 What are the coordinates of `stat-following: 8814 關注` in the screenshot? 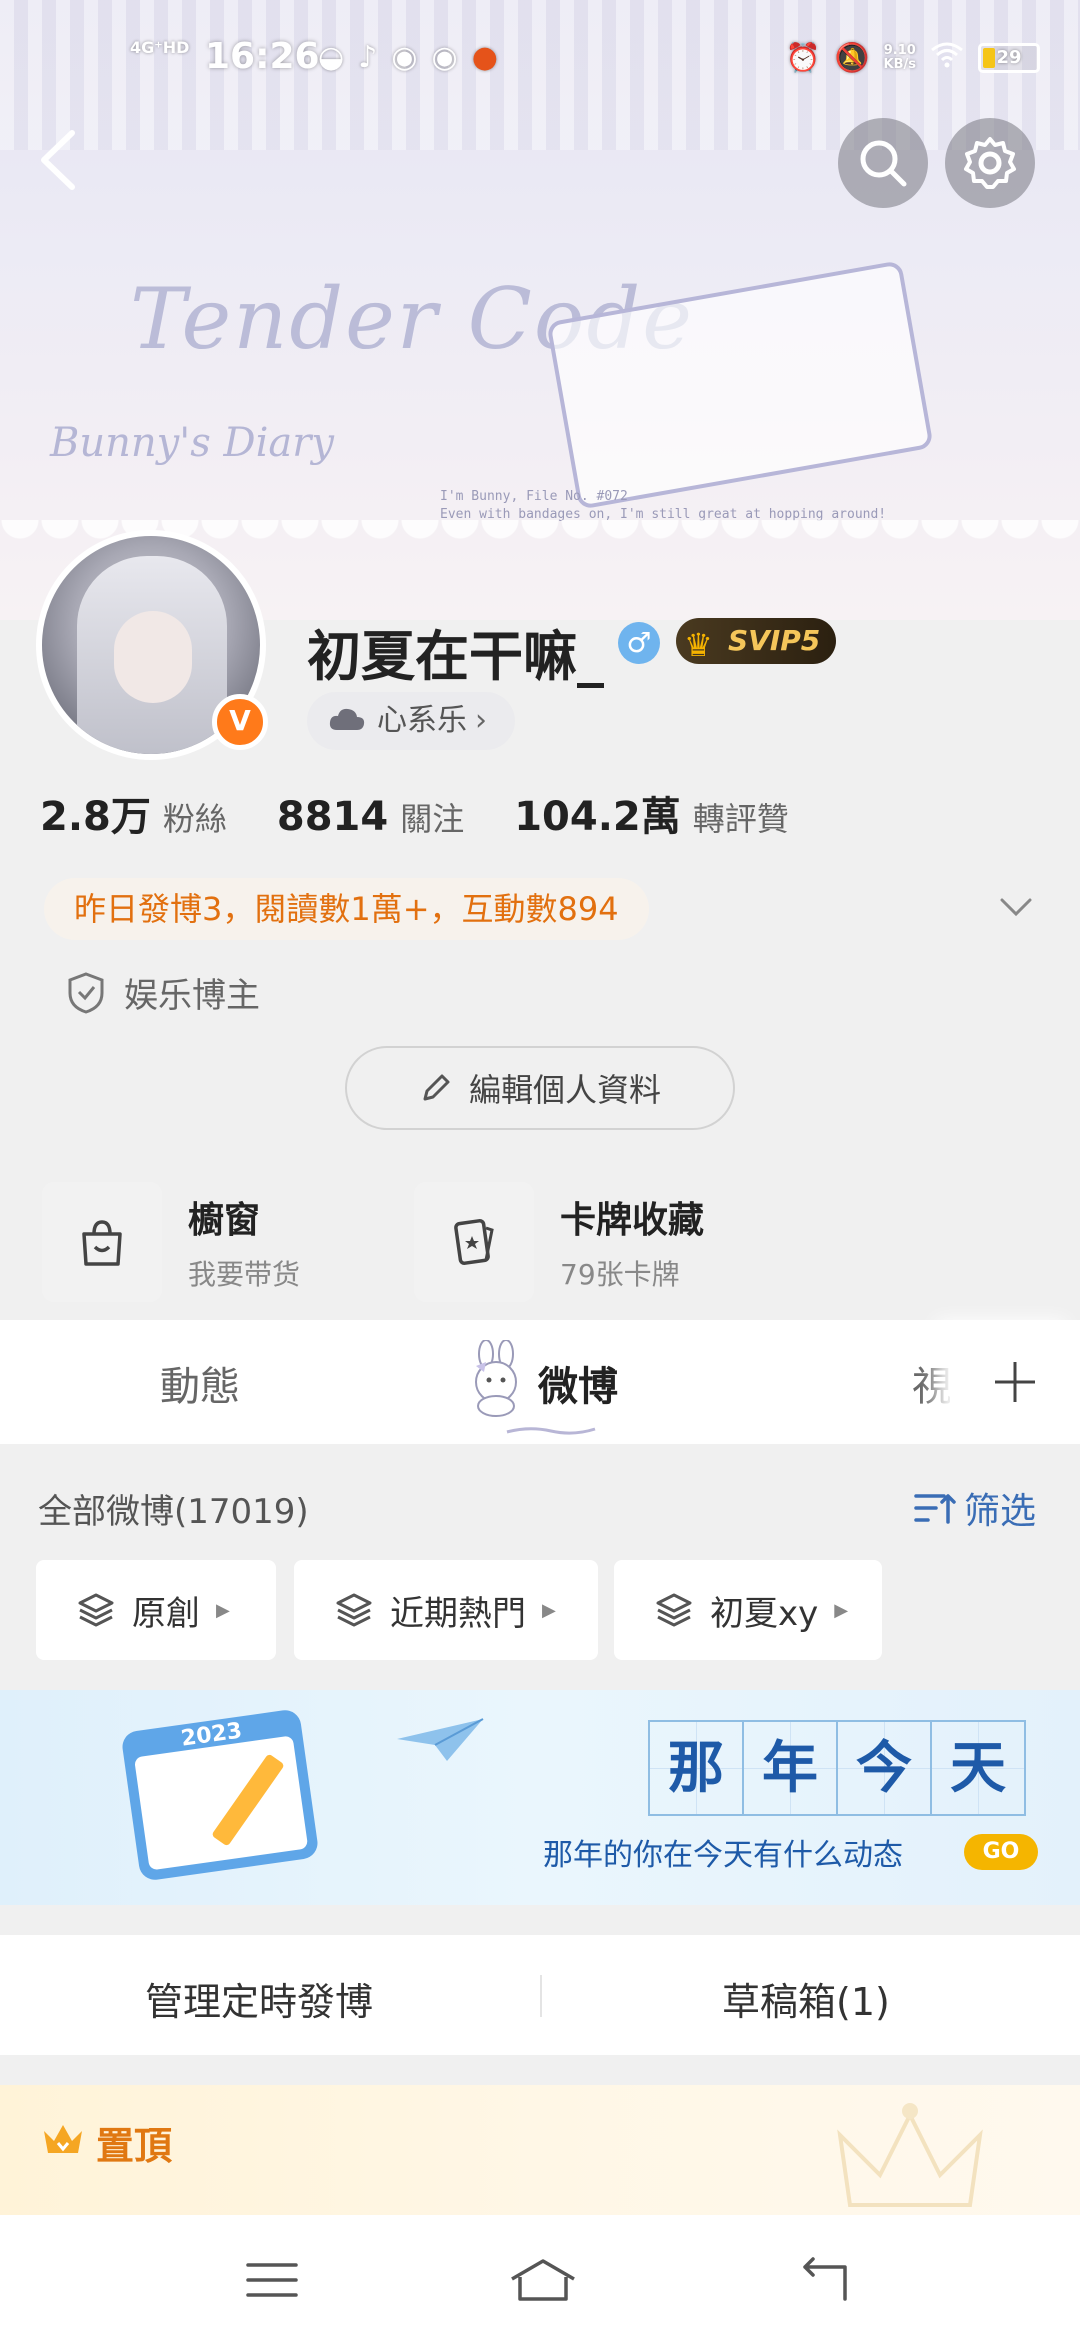 It's located at (370, 817).